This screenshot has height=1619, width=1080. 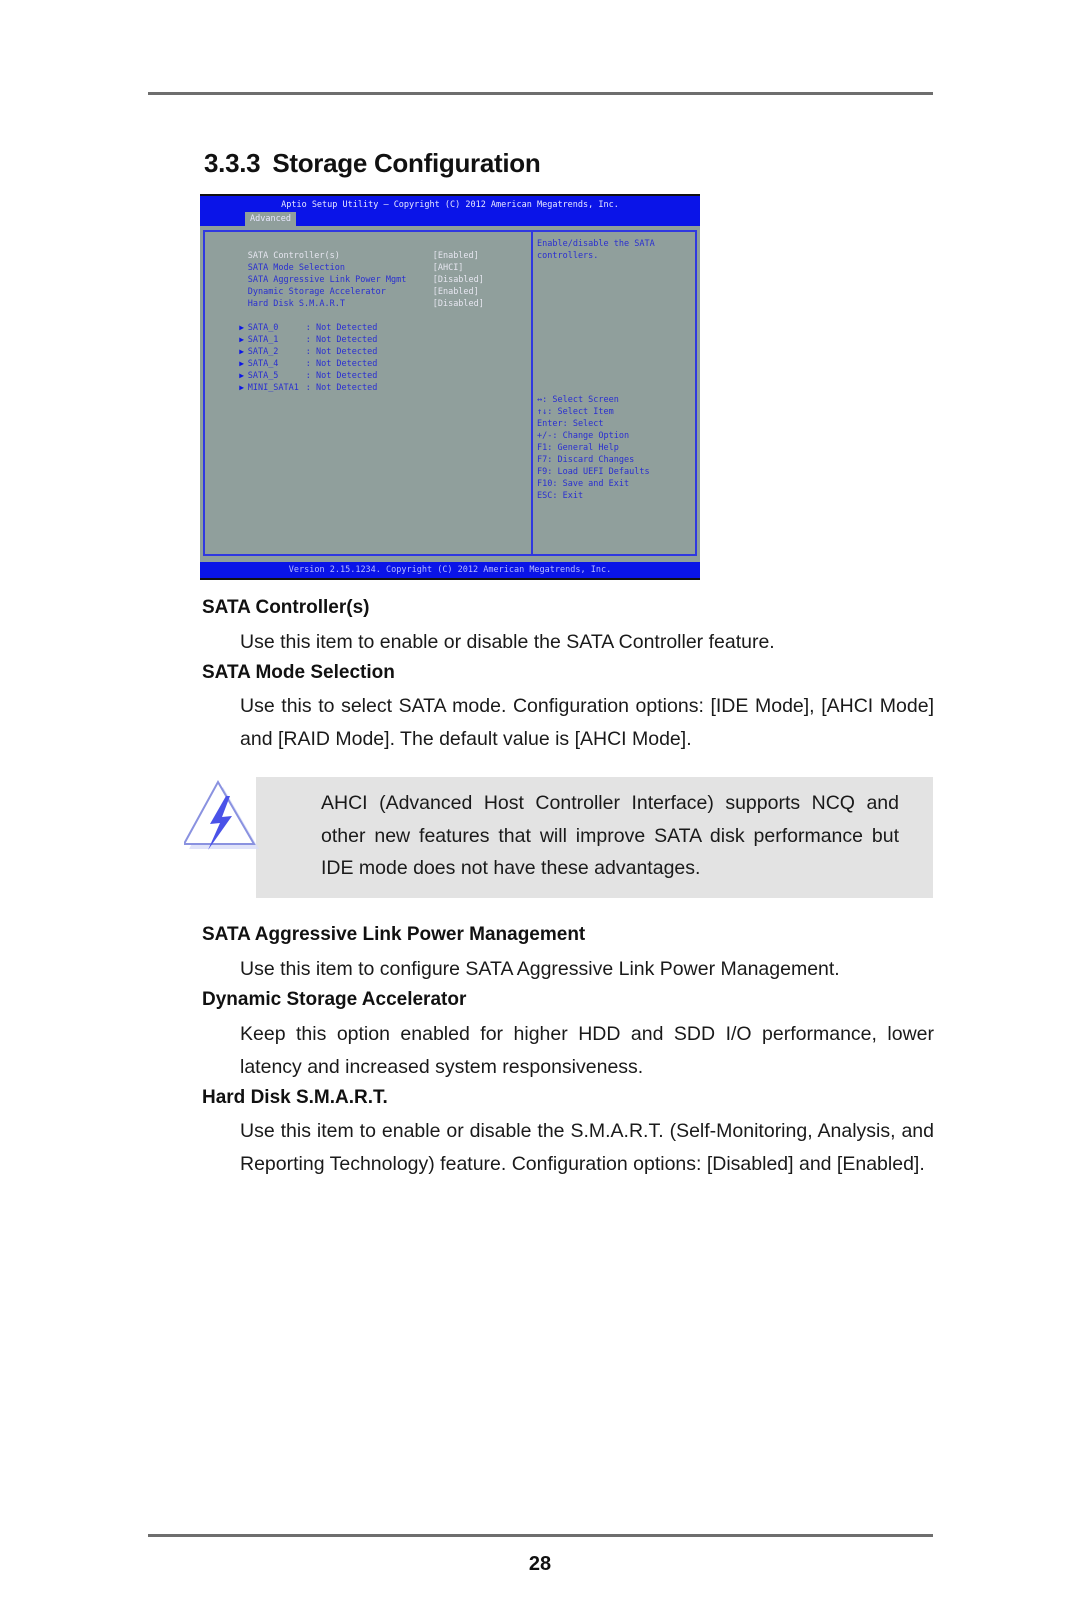 What do you see at coordinates (291, 333) in the screenshot?
I see `bios-port-item: ▶ SATA_1: Not Detected` at bounding box center [291, 333].